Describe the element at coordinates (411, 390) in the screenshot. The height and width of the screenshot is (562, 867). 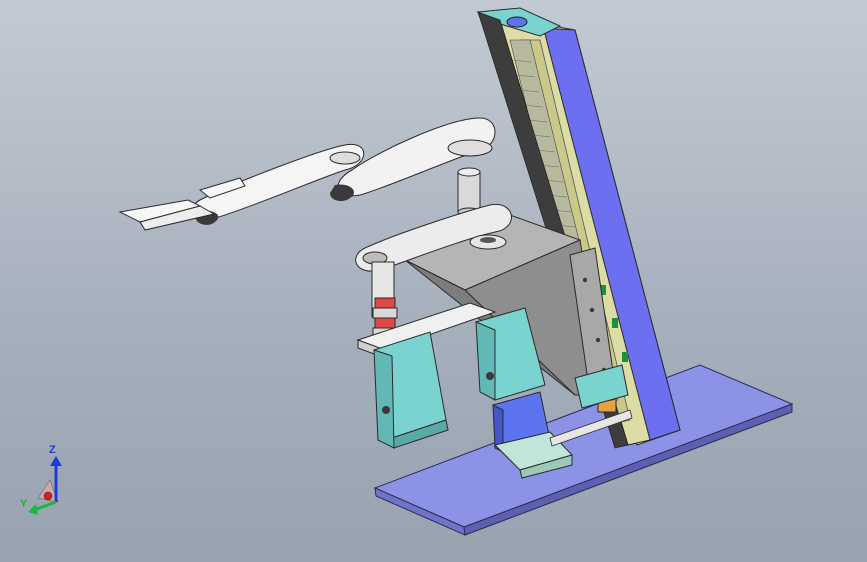
I see `left-servo-motor` at that location.